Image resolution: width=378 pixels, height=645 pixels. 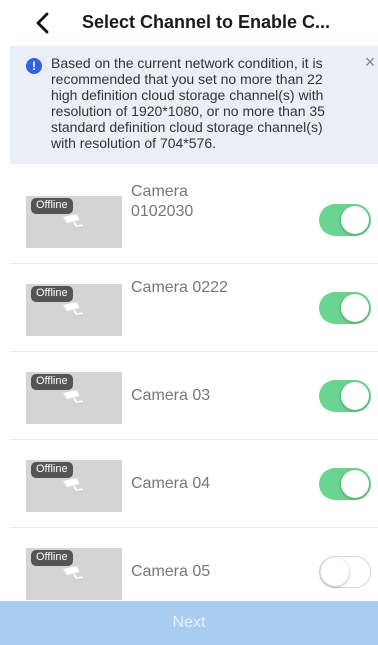 I want to click on chevron-left-icon, so click(x=42, y=23).